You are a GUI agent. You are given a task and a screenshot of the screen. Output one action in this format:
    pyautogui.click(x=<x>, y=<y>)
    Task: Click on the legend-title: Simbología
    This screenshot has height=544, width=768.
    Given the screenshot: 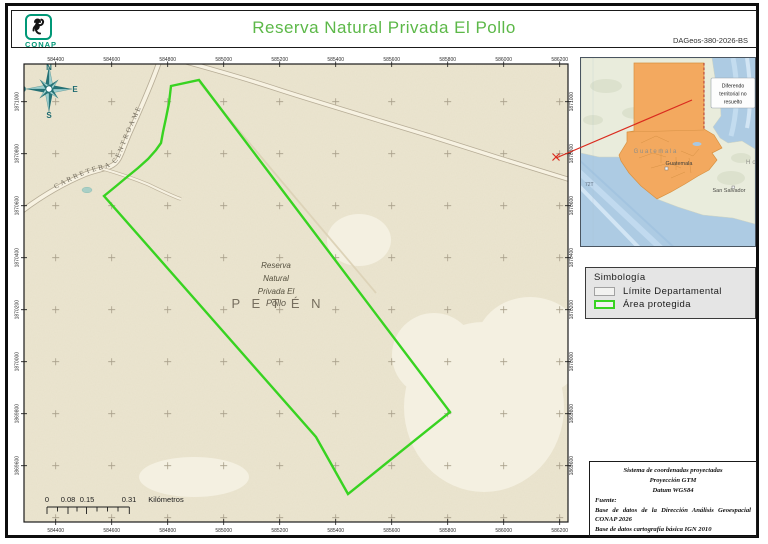 What is the action you would take?
    pyautogui.click(x=620, y=277)
    